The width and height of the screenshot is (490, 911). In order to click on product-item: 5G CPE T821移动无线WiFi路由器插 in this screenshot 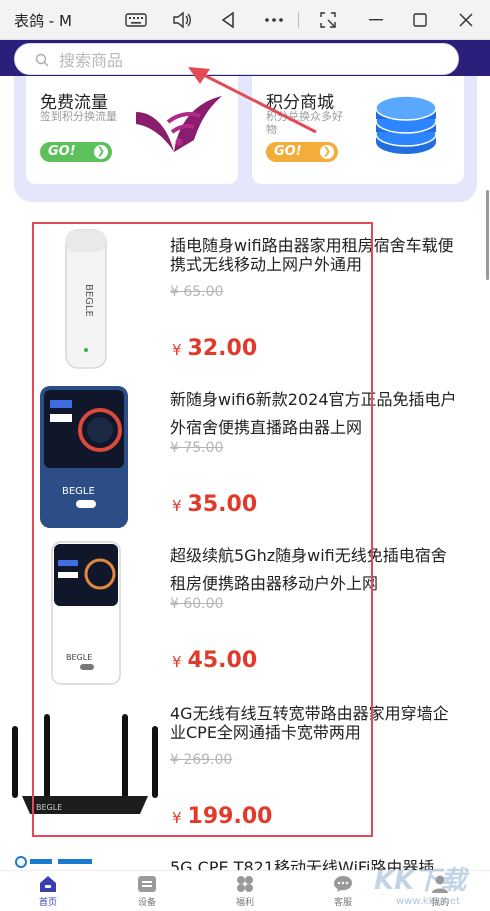, I will do `click(240, 860)`.